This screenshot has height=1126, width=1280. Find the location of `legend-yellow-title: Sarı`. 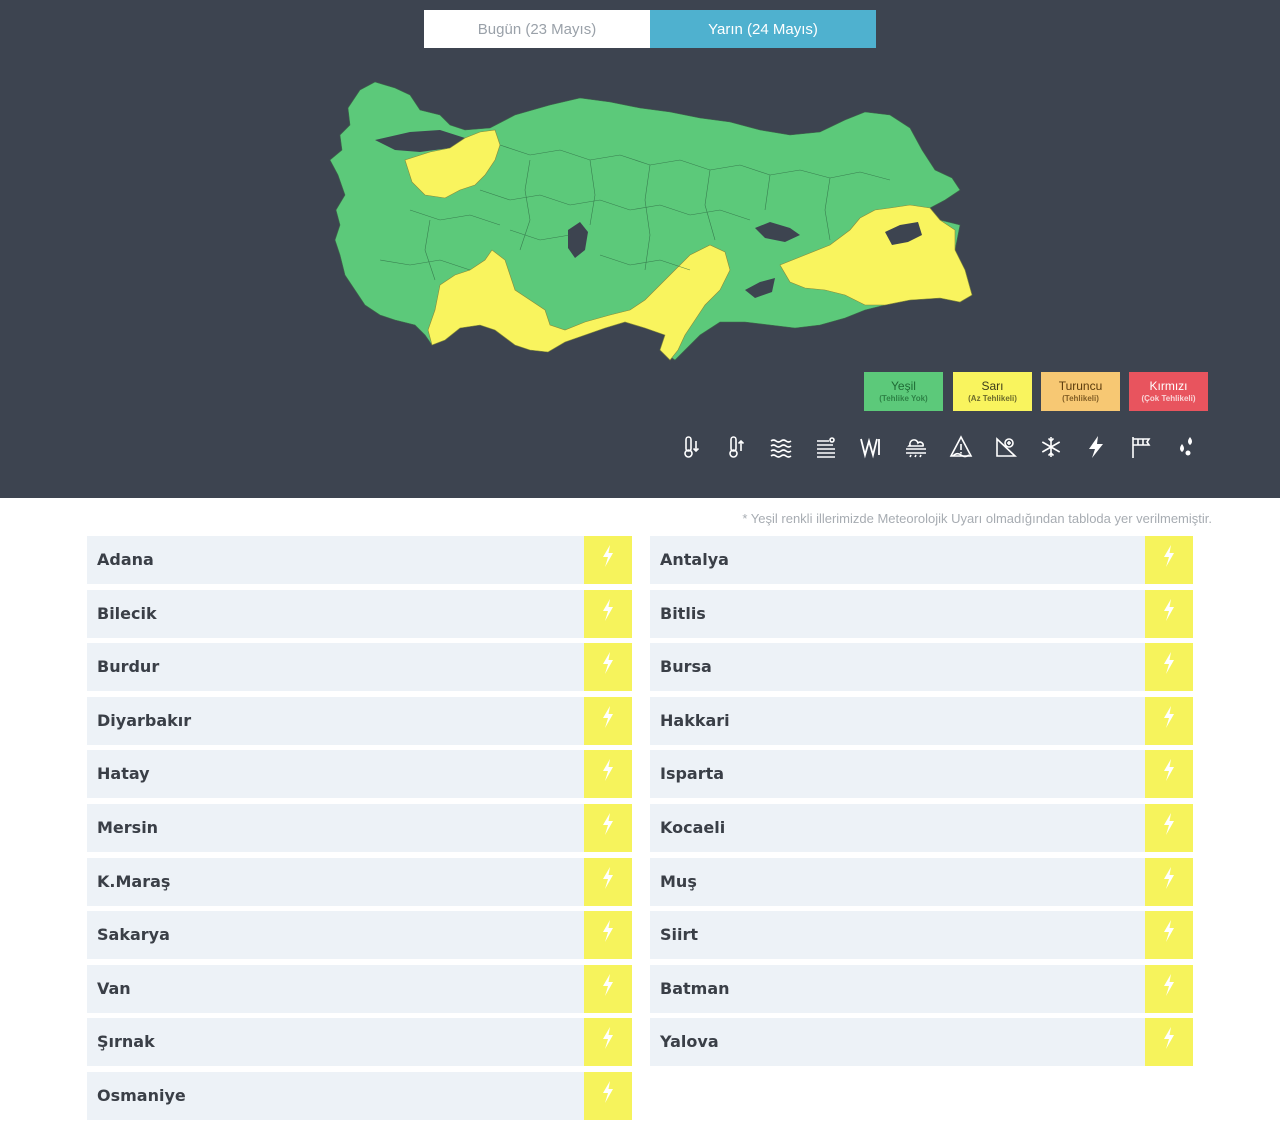

legend-yellow-title: Sarı is located at coordinates (992, 385).